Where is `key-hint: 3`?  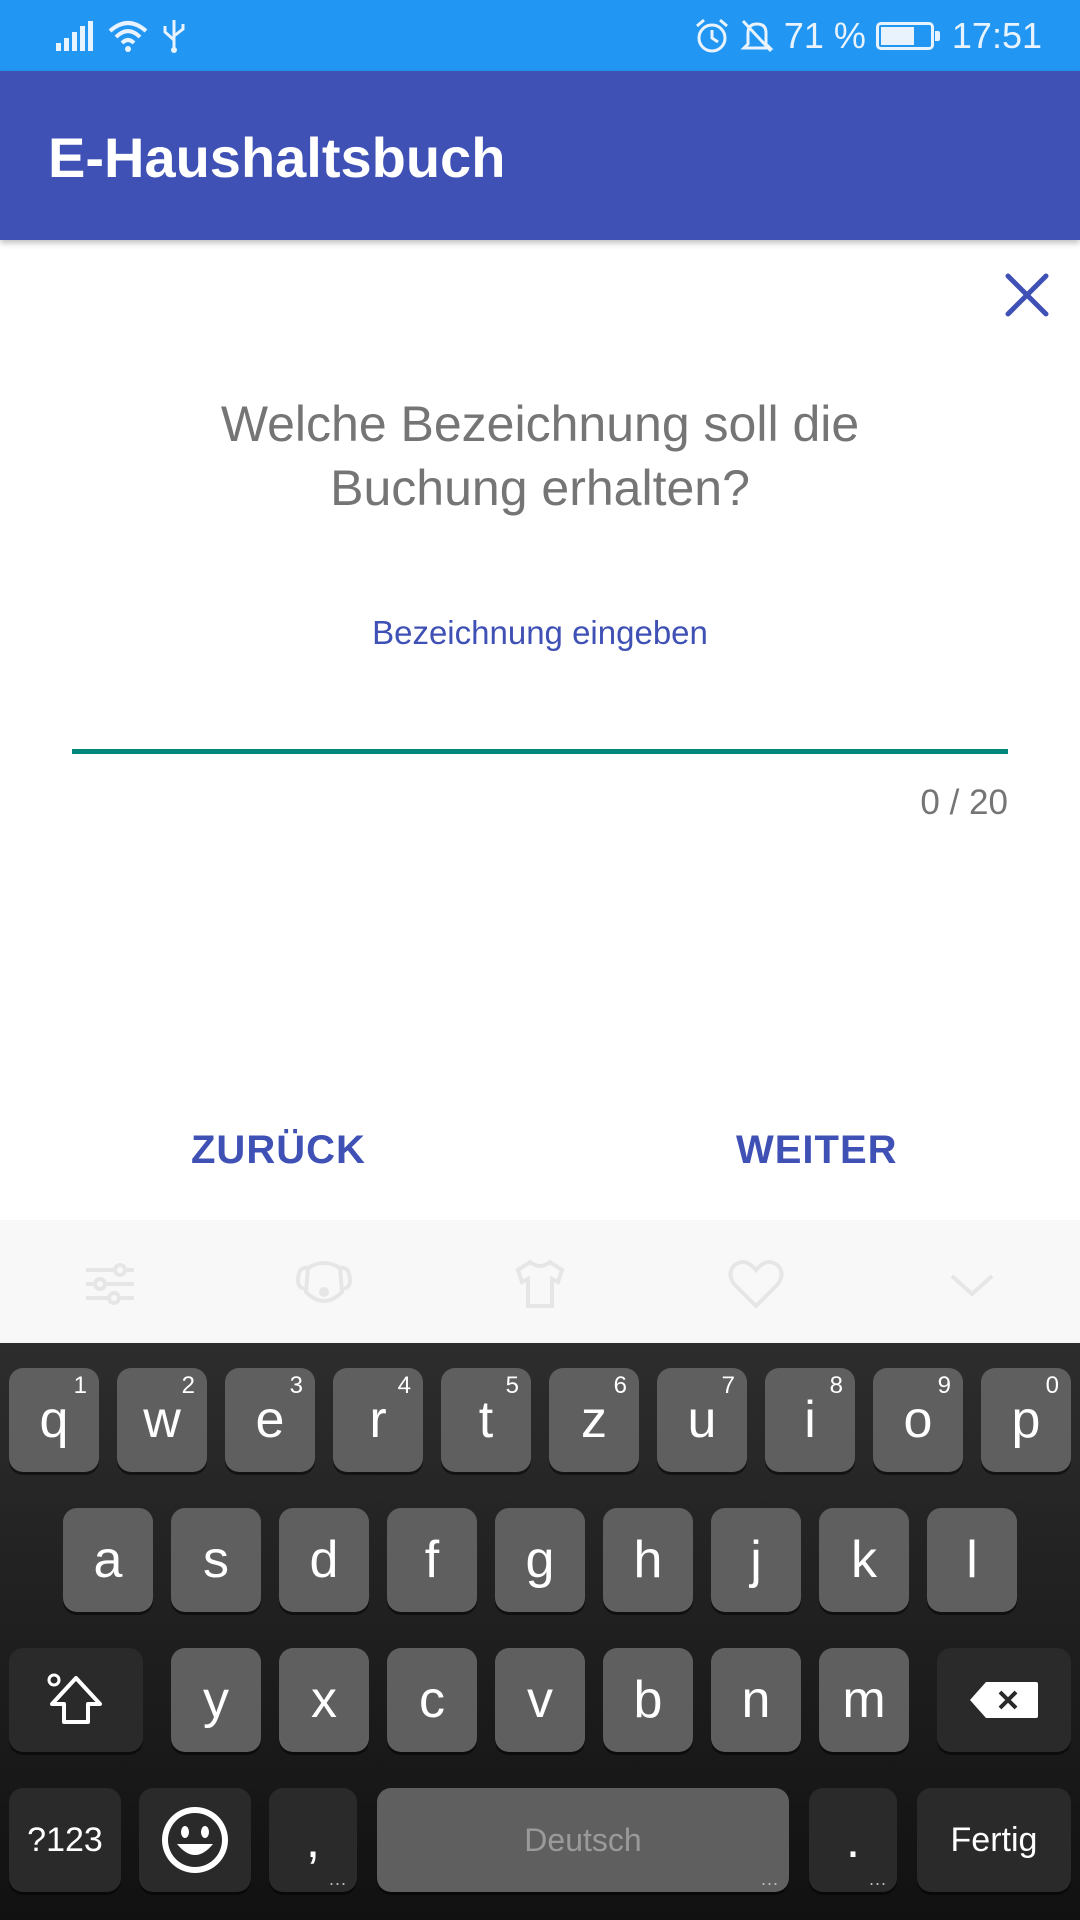 key-hint: 3 is located at coordinates (296, 1385).